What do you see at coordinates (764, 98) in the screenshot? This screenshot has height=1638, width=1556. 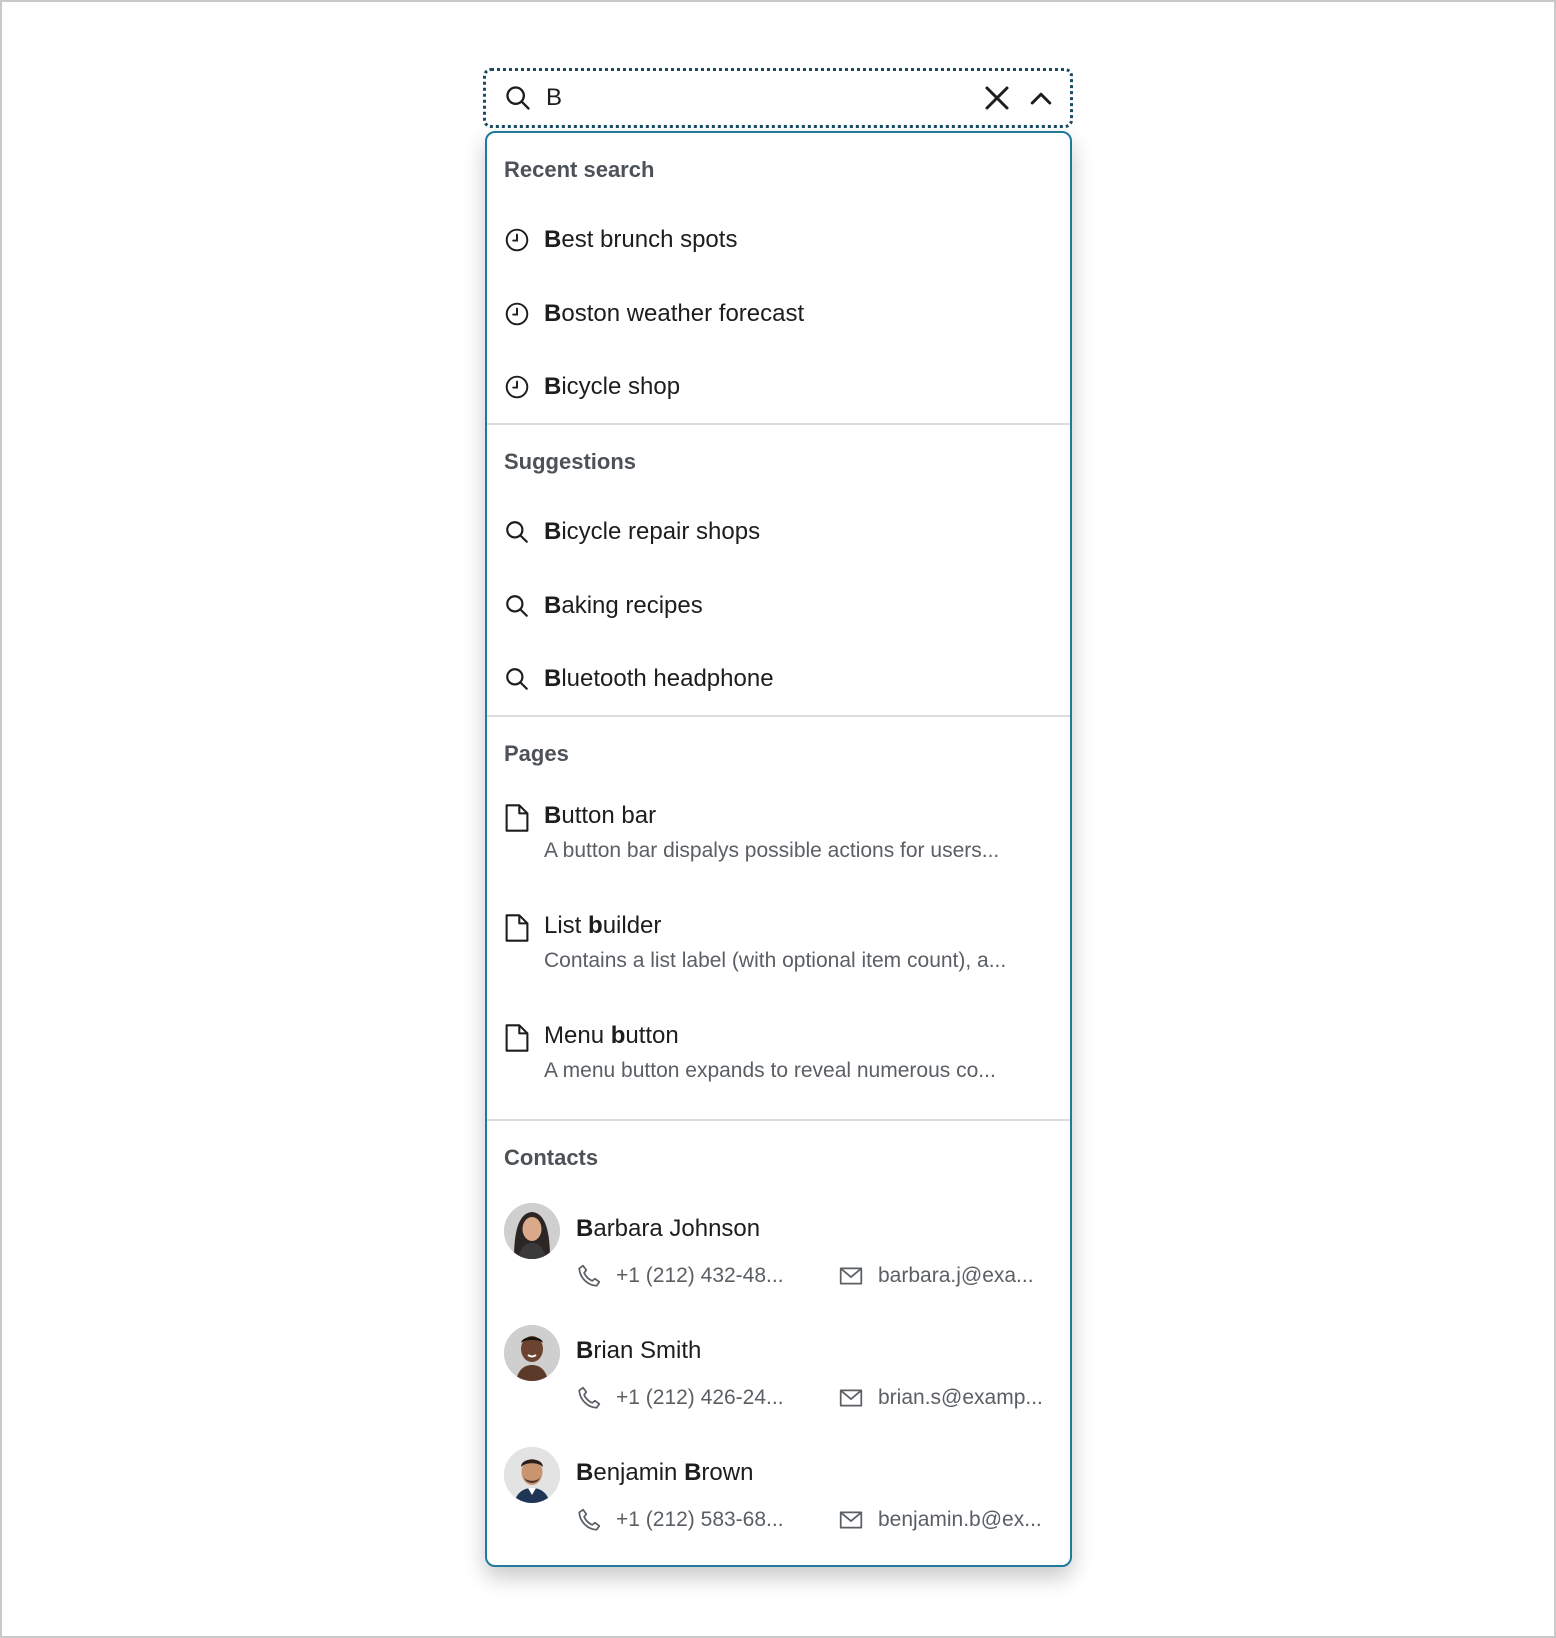 I see `search-input: B` at bounding box center [764, 98].